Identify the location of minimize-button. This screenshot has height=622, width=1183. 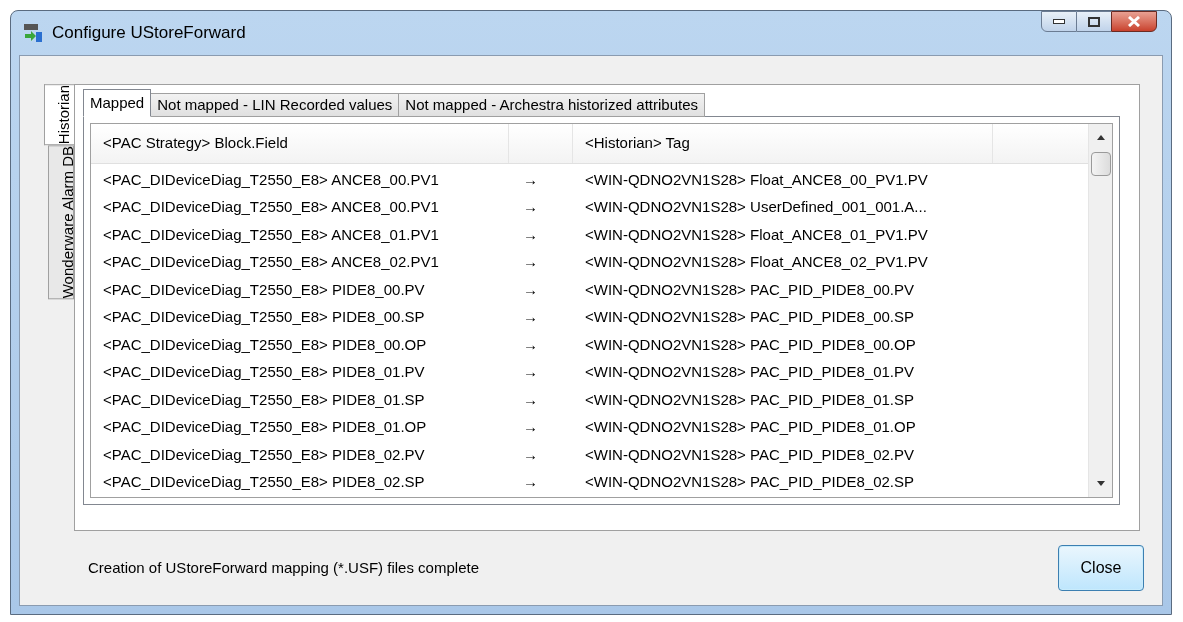
(1059, 21).